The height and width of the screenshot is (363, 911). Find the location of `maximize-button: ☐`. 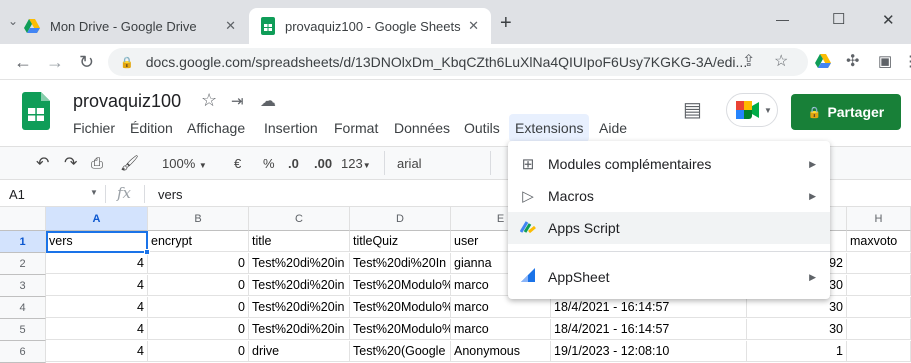

maximize-button: ☐ is located at coordinates (838, 19).